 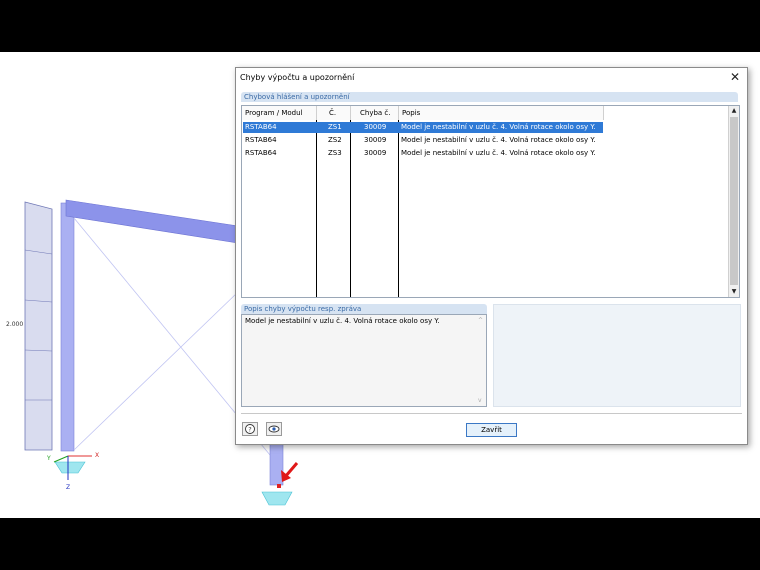 I want to click on beam-top, so click(x=152, y=221).